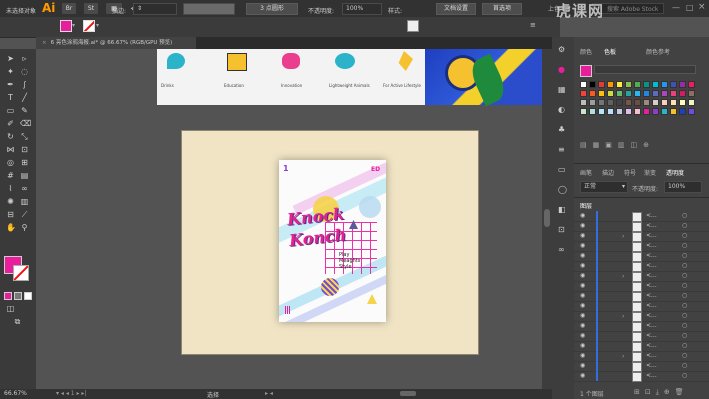 This screenshot has width=709, height=399. Describe the element at coordinates (89, 26) in the screenshot. I see `stroke-swatch` at that location.